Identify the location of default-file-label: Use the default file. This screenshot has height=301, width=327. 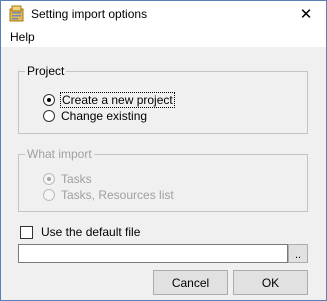
(91, 232).